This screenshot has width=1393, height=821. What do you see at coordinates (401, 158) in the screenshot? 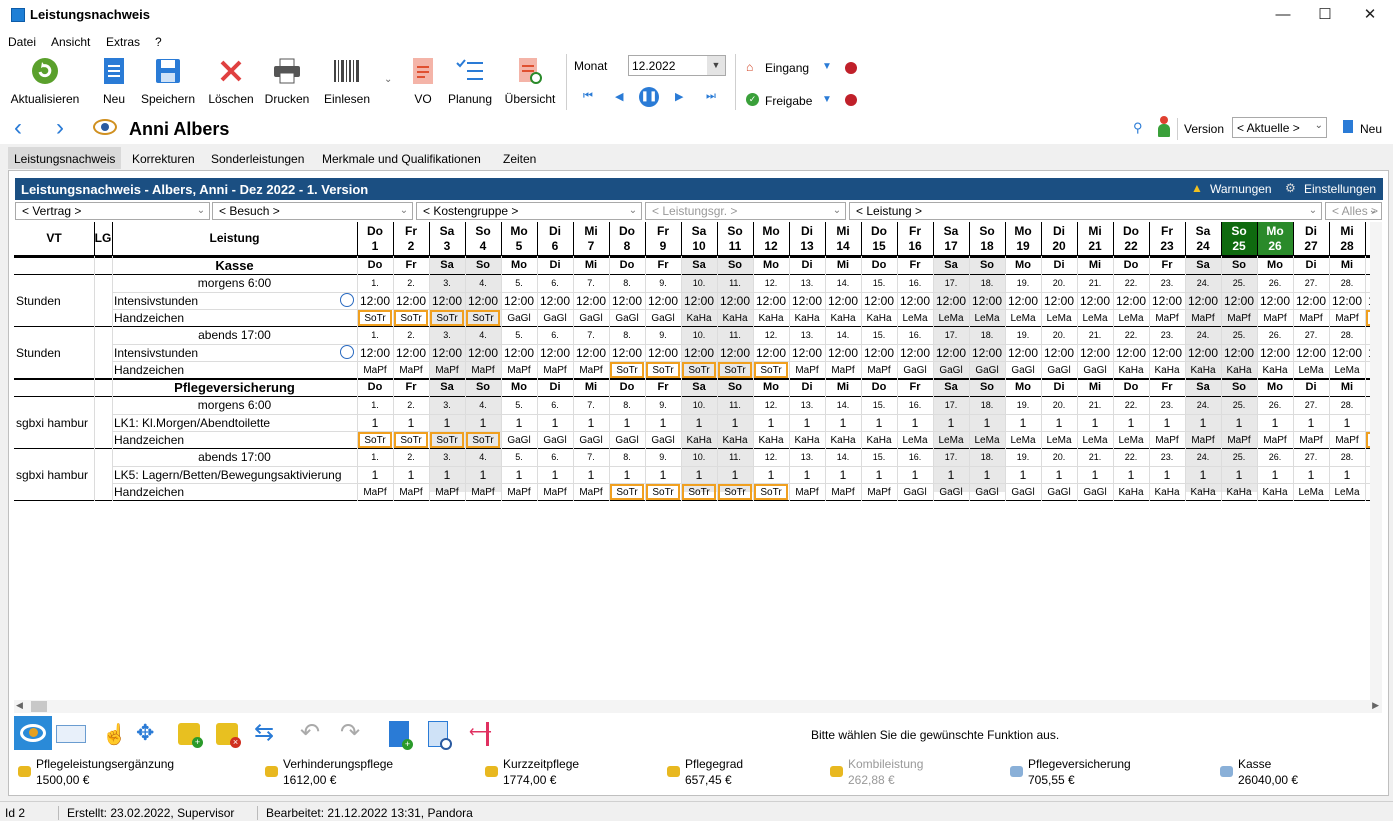
I see `tab-merkmale: Merkmale und Qualifikationen` at bounding box center [401, 158].